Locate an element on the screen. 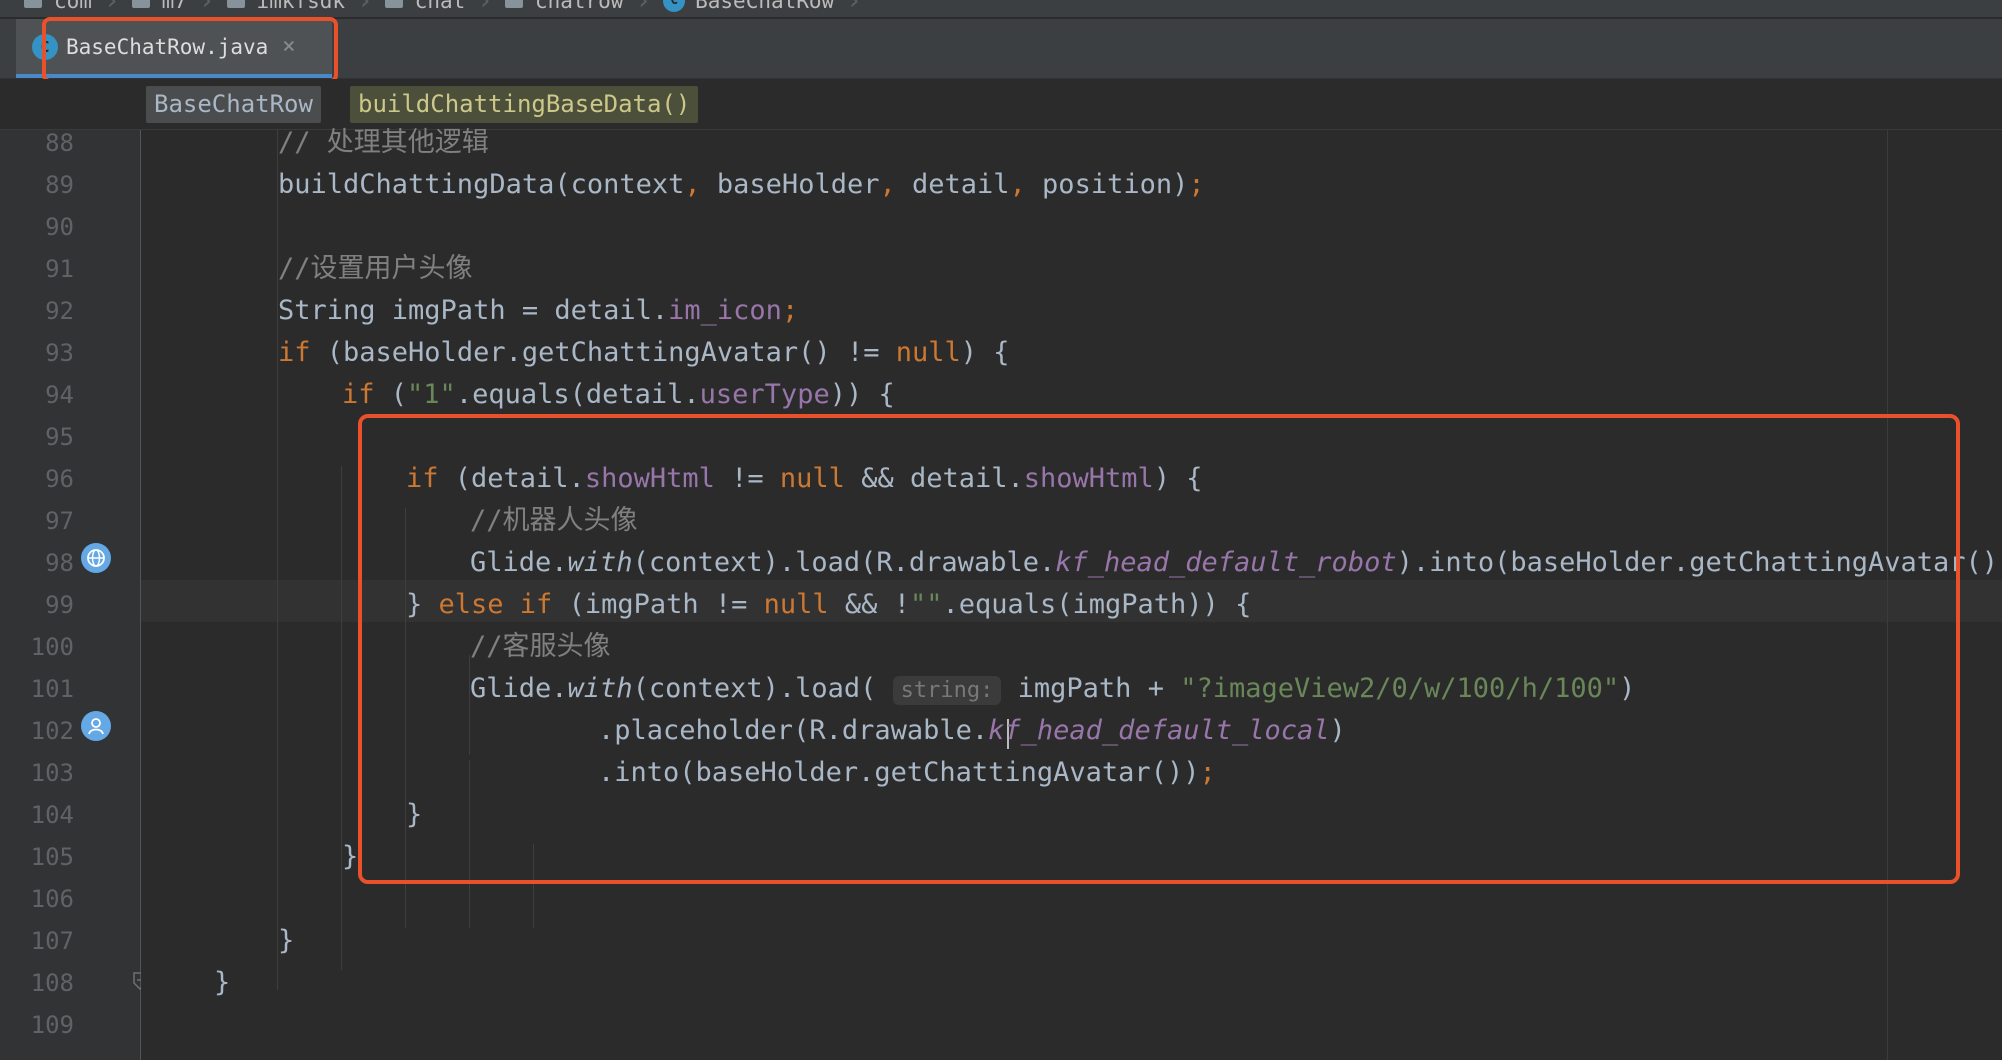  breadcrumb-item-m7: m7 › is located at coordinates (173, 7).